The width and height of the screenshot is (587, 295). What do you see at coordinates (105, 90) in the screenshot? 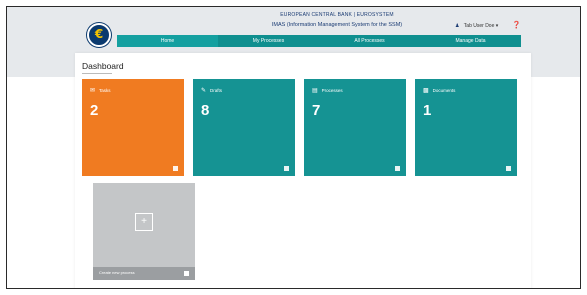
I see `tile-label: Tasks` at bounding box center [105, 90].